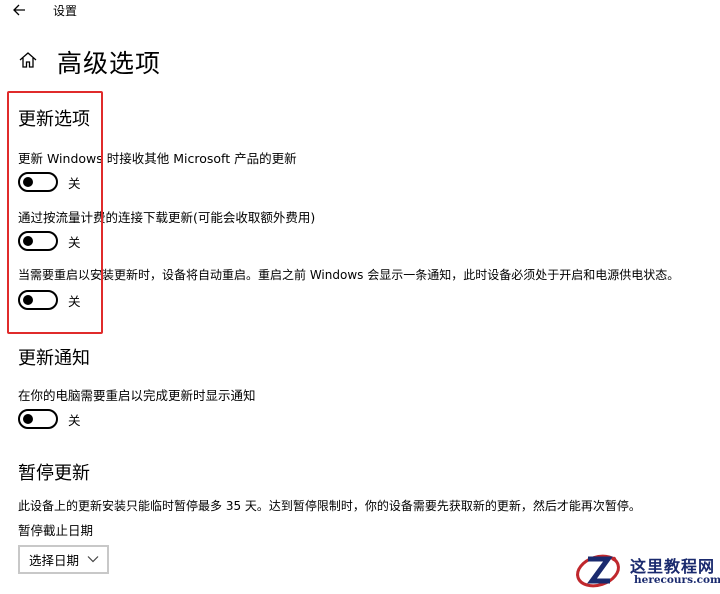  I want to click on pause-date-select: 选择日期, so click(63, 559).